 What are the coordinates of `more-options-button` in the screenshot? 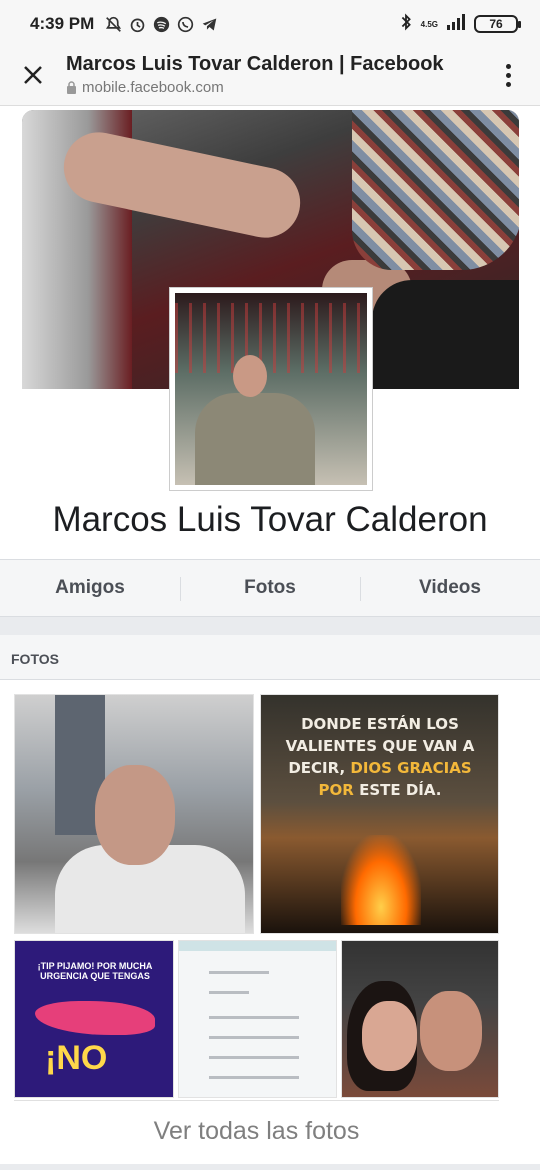 It's located at (508, 75).